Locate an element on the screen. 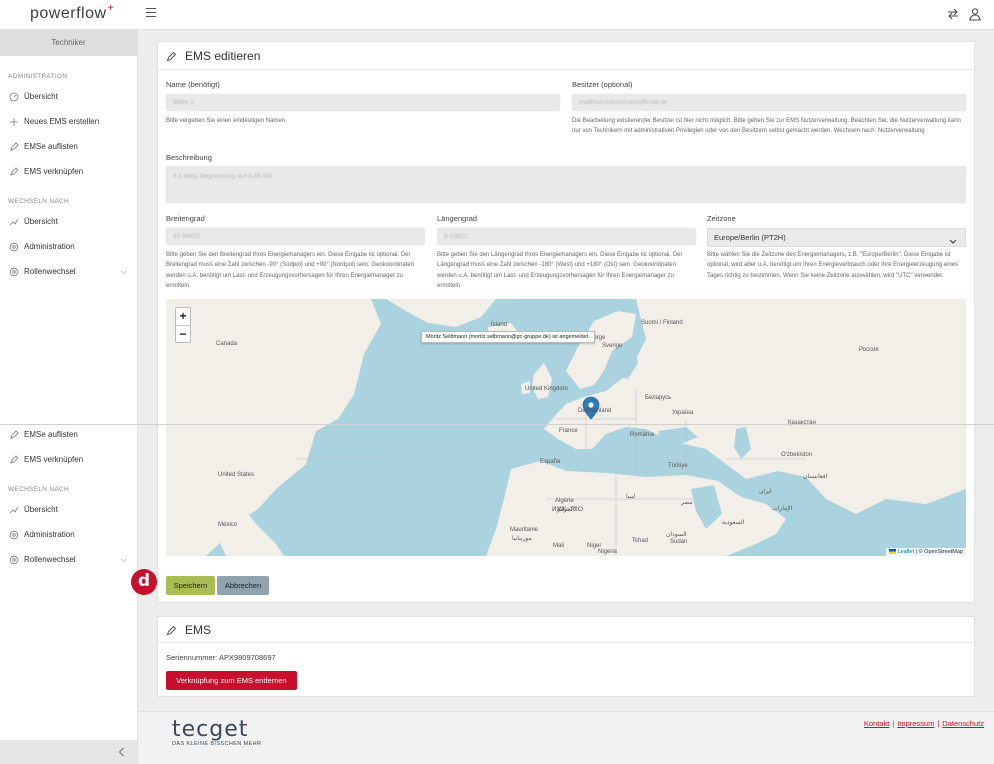  sidebar-item-emse-auflisten-dup: EMSe auflisten is located at coordinates (68, 434).